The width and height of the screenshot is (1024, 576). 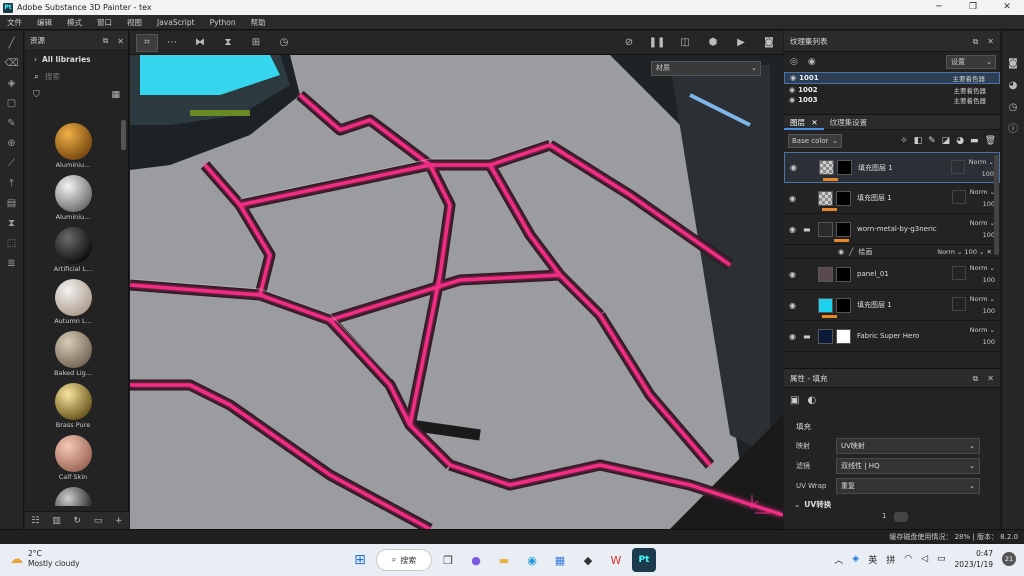 What do you see at coordinates (73, 406) in the screenshot?
I see `material-thumbnail: Brass Pure` at bounding box center [73, 406].